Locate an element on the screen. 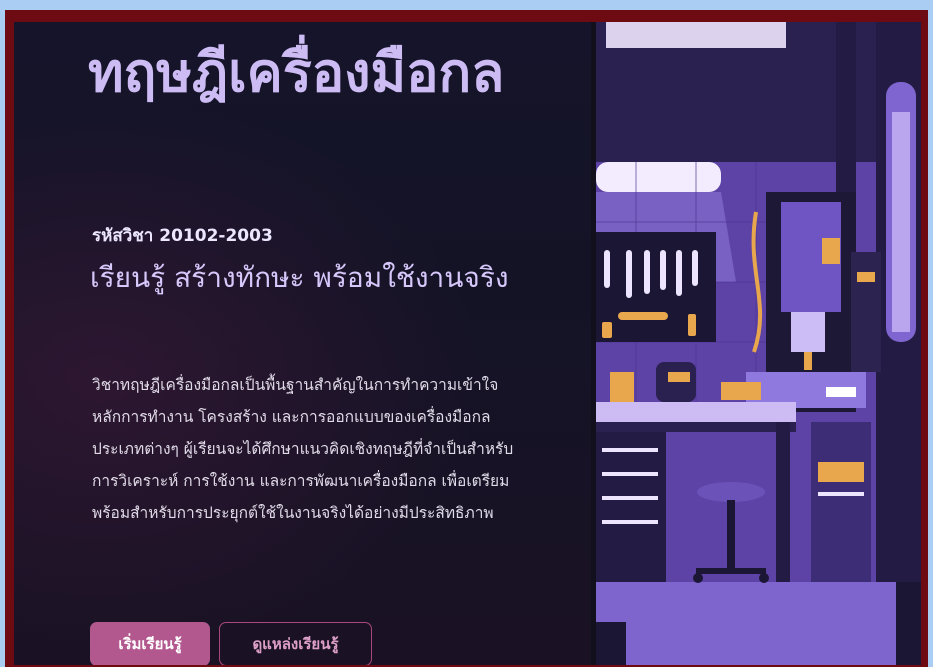  page-title: ทฤษฎีเครื่องมือกล is located at coordinates (296, 72).